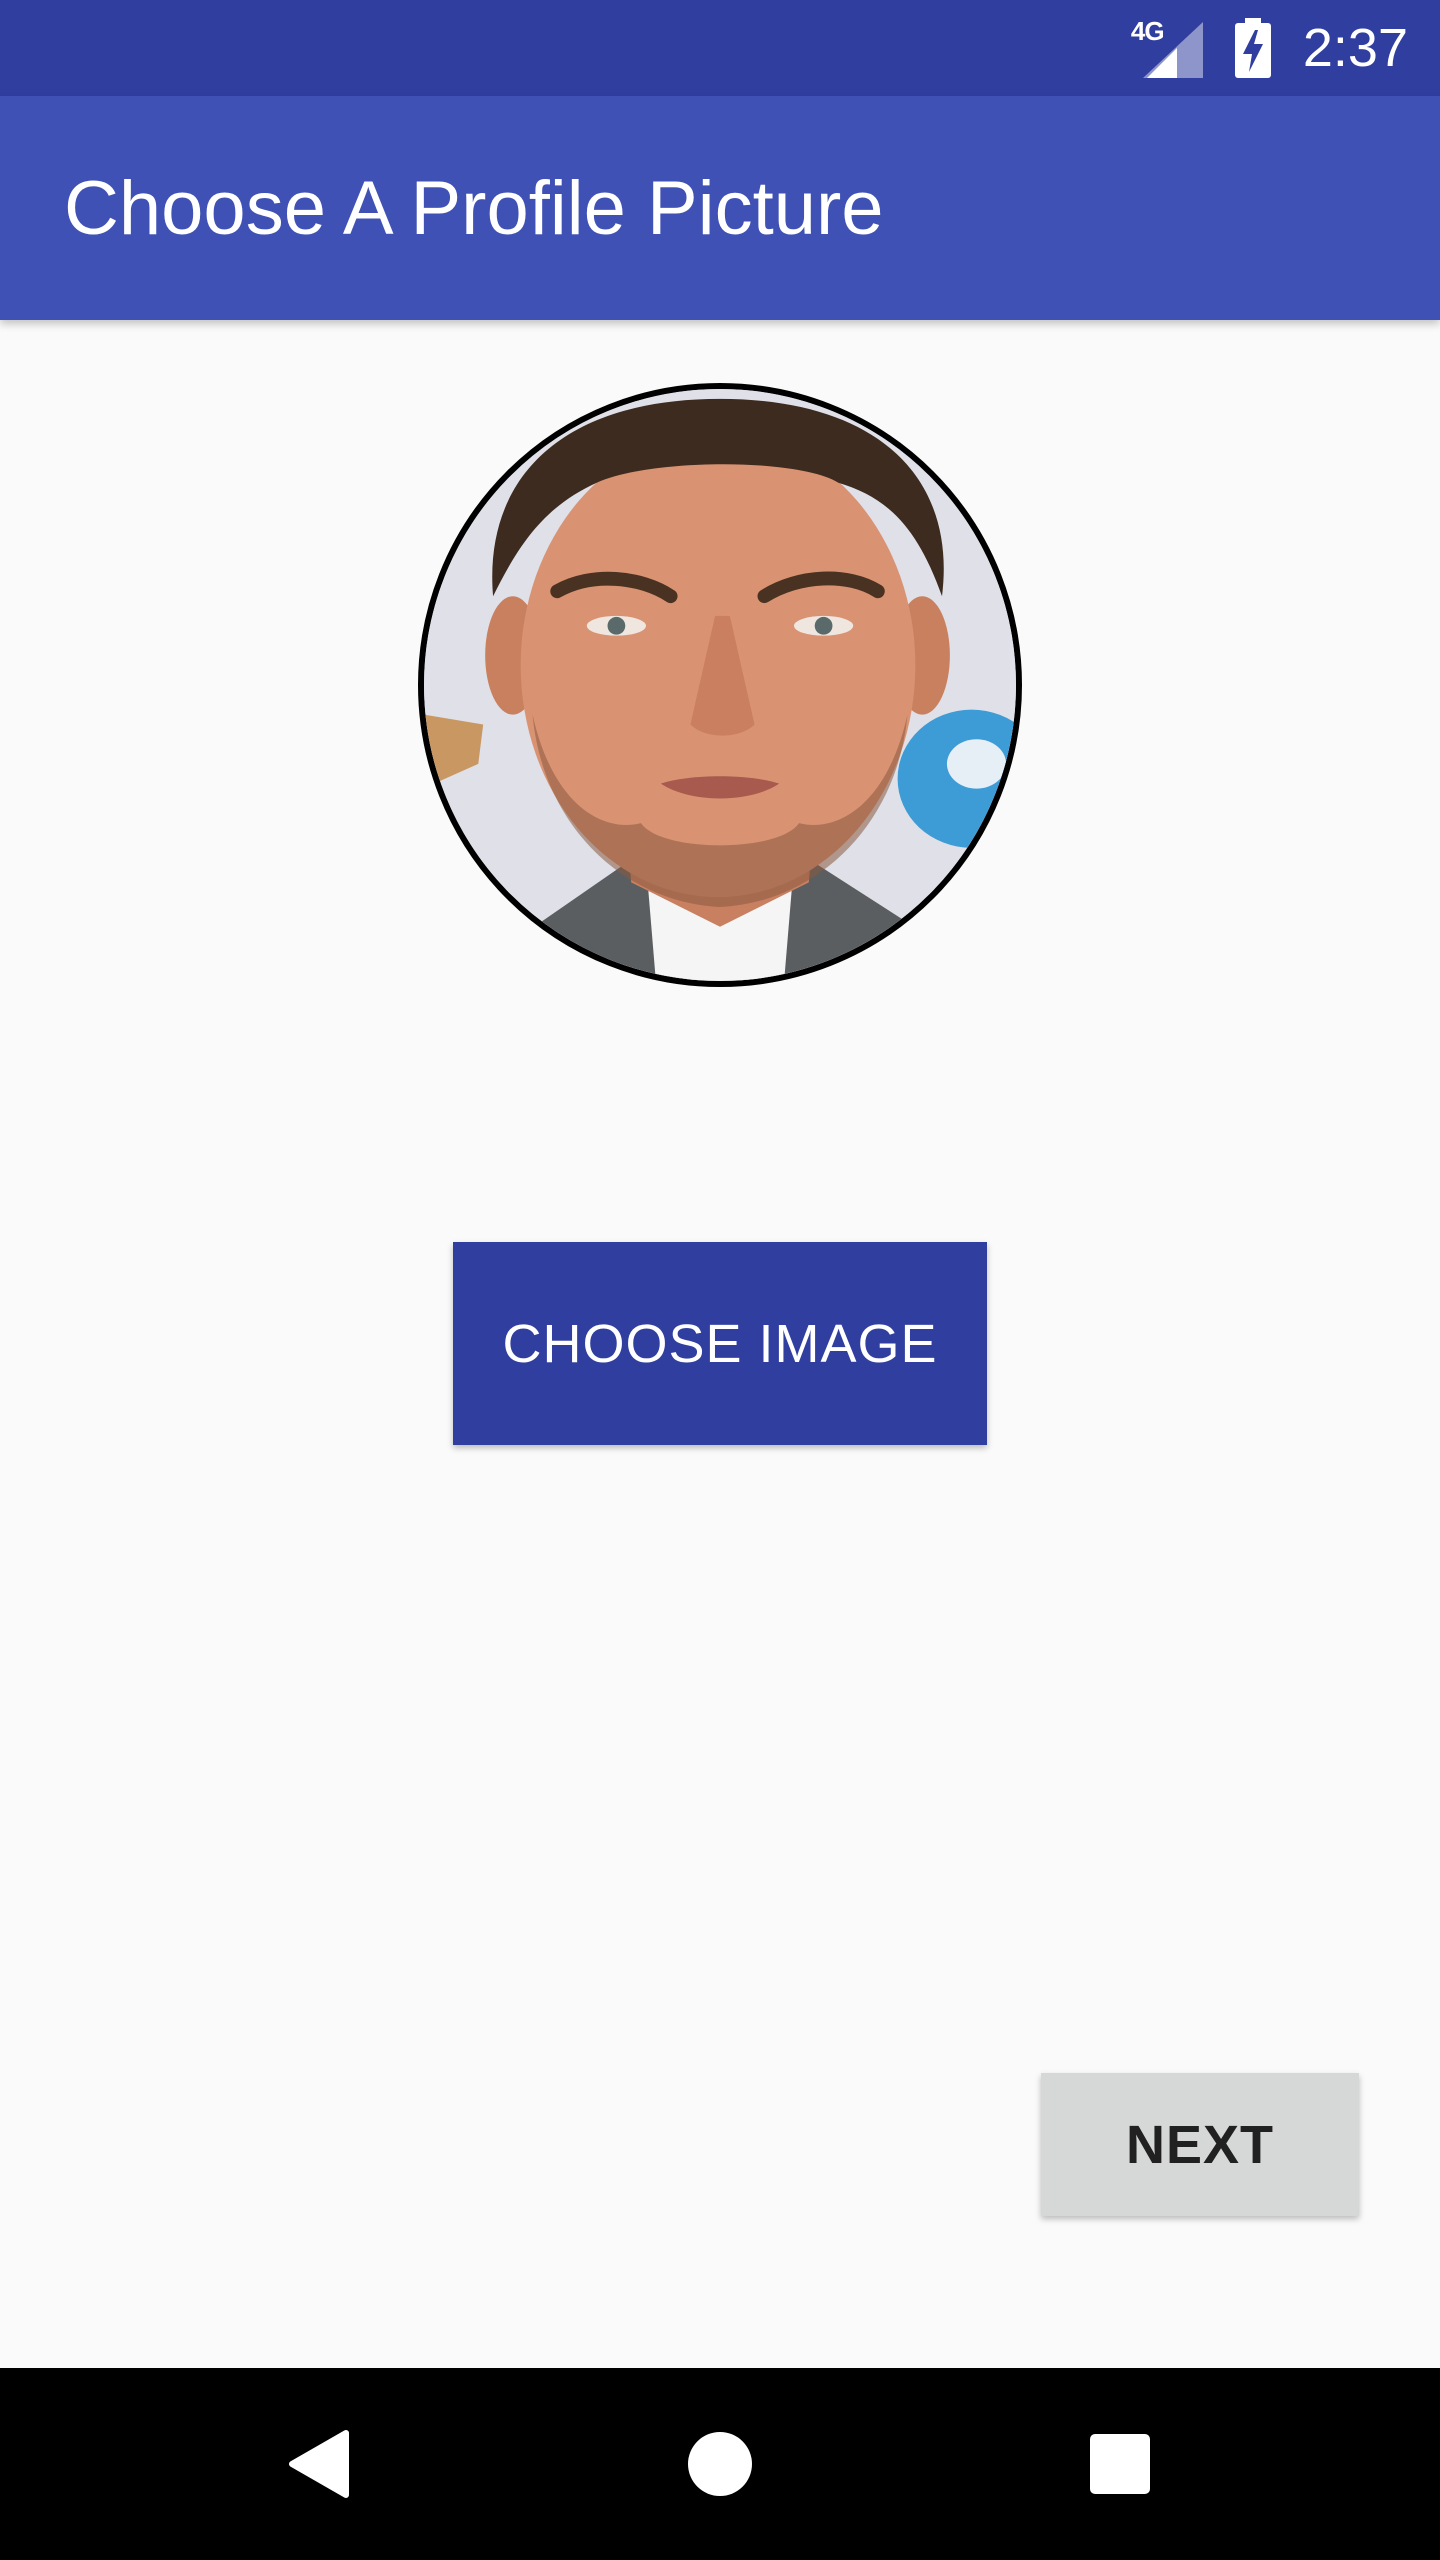  Describe the element at coordinates (474, 208) in the screenshot. I see `page-title: Choose A Profile Picture` at that location.